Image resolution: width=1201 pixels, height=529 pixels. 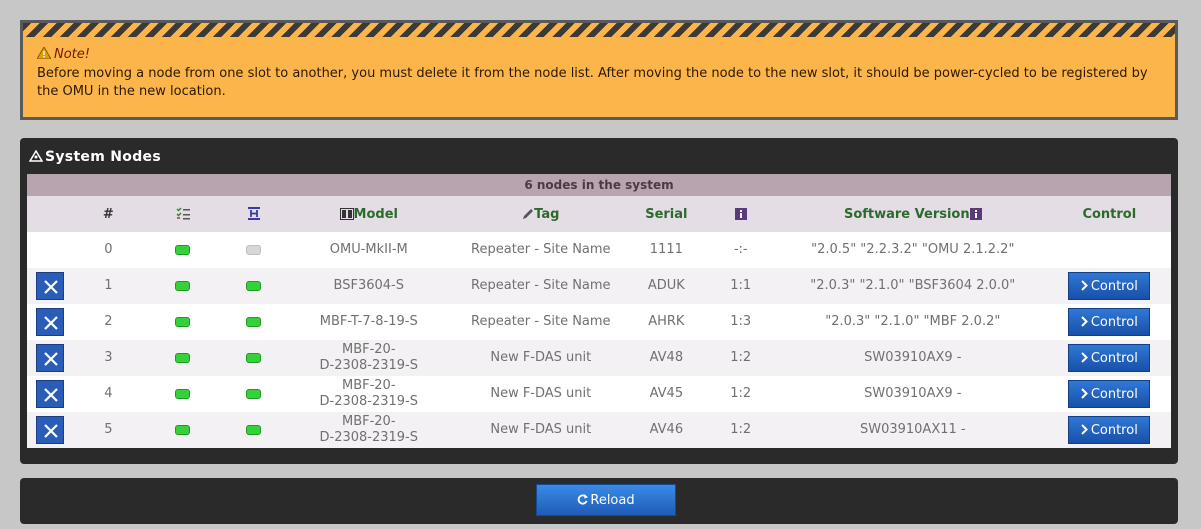 What do you see at coordinates (108, 322) in the screenshot?
I see `row-index: 2` at bounding box center [108, 322].